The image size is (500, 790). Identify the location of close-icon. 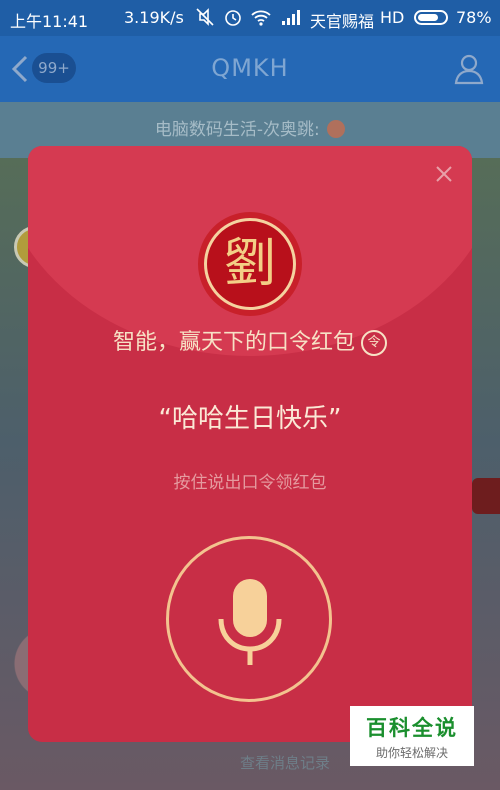
(444, 174).